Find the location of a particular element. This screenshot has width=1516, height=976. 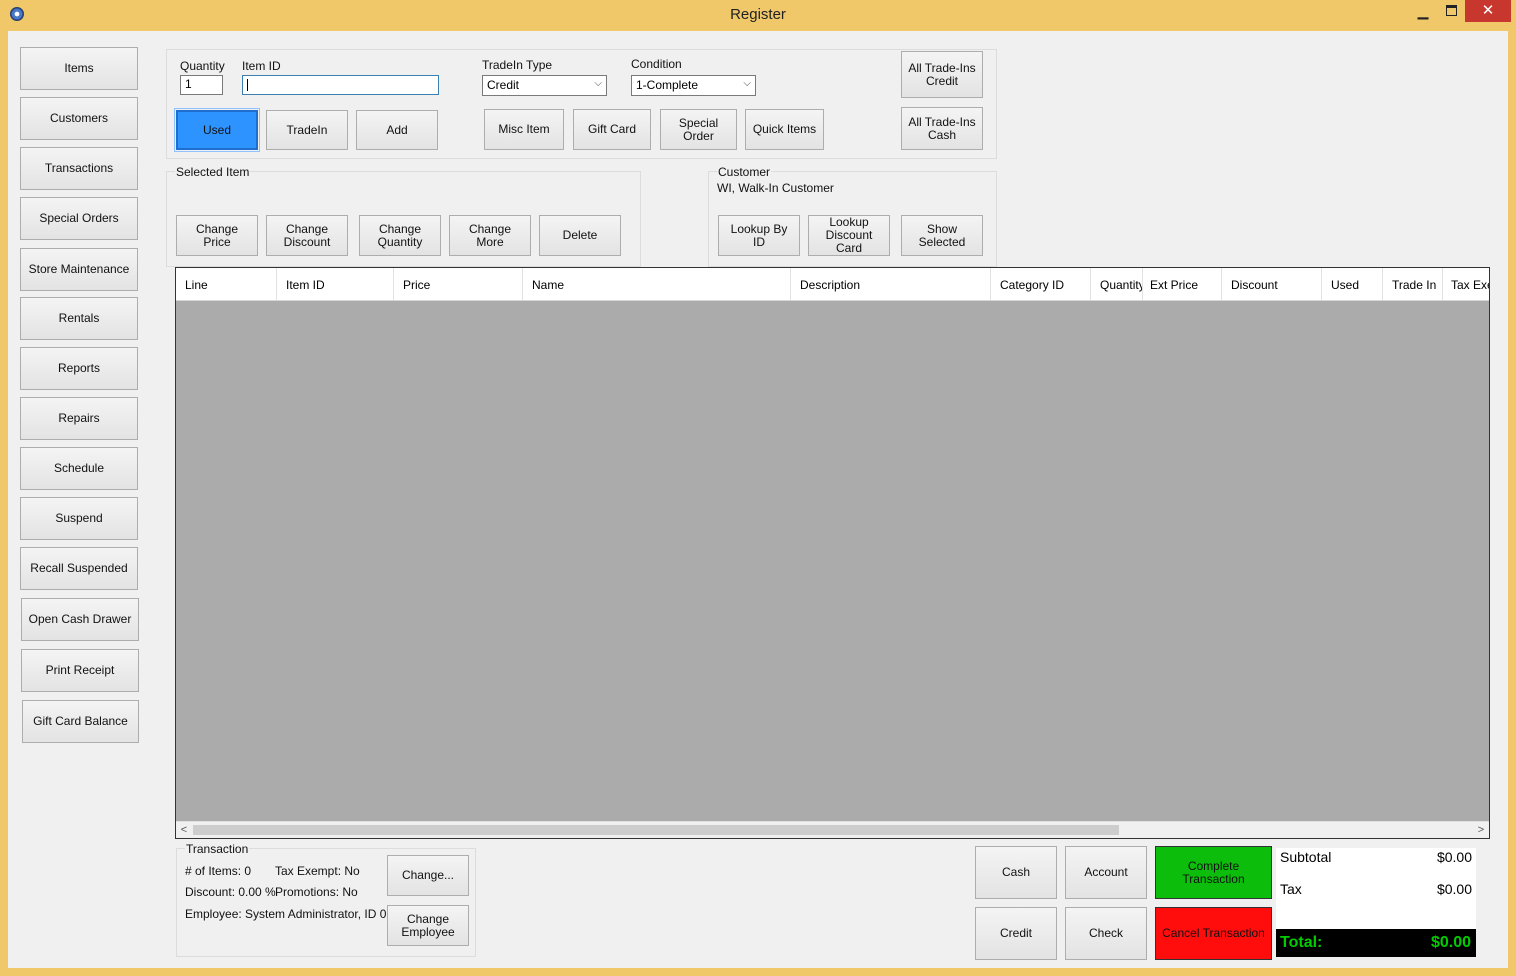

close-button: ✕ is located at coordinates (1488, 11).